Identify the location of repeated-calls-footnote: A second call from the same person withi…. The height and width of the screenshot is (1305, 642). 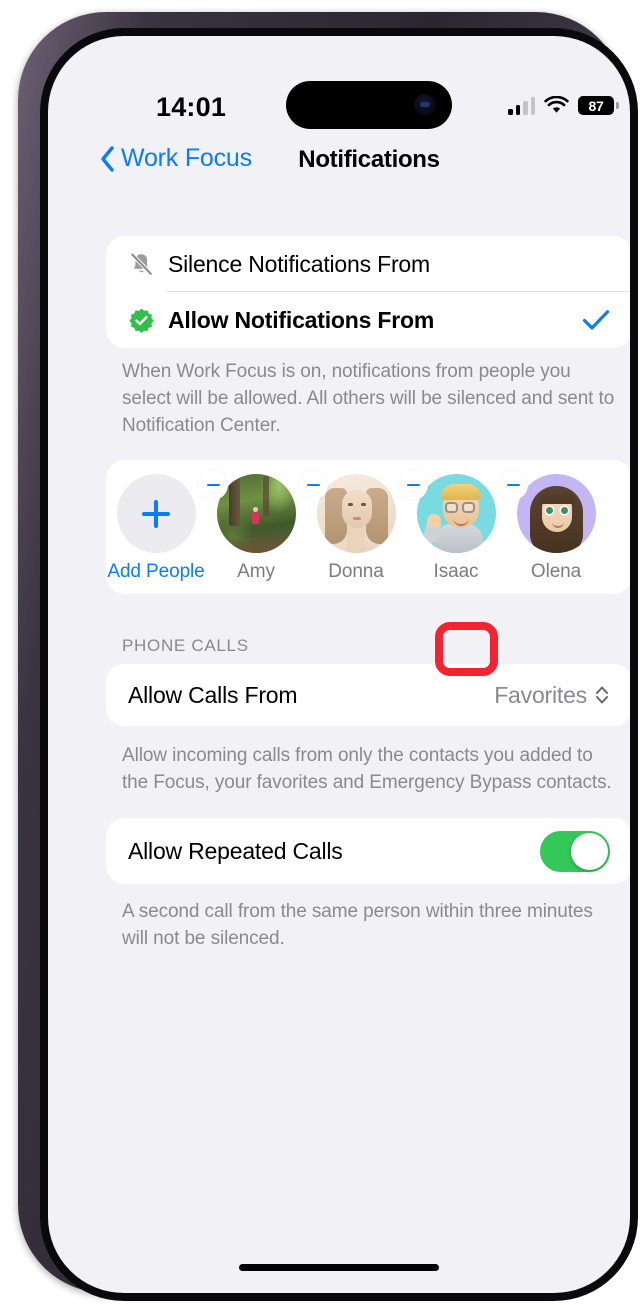
(357, 925).